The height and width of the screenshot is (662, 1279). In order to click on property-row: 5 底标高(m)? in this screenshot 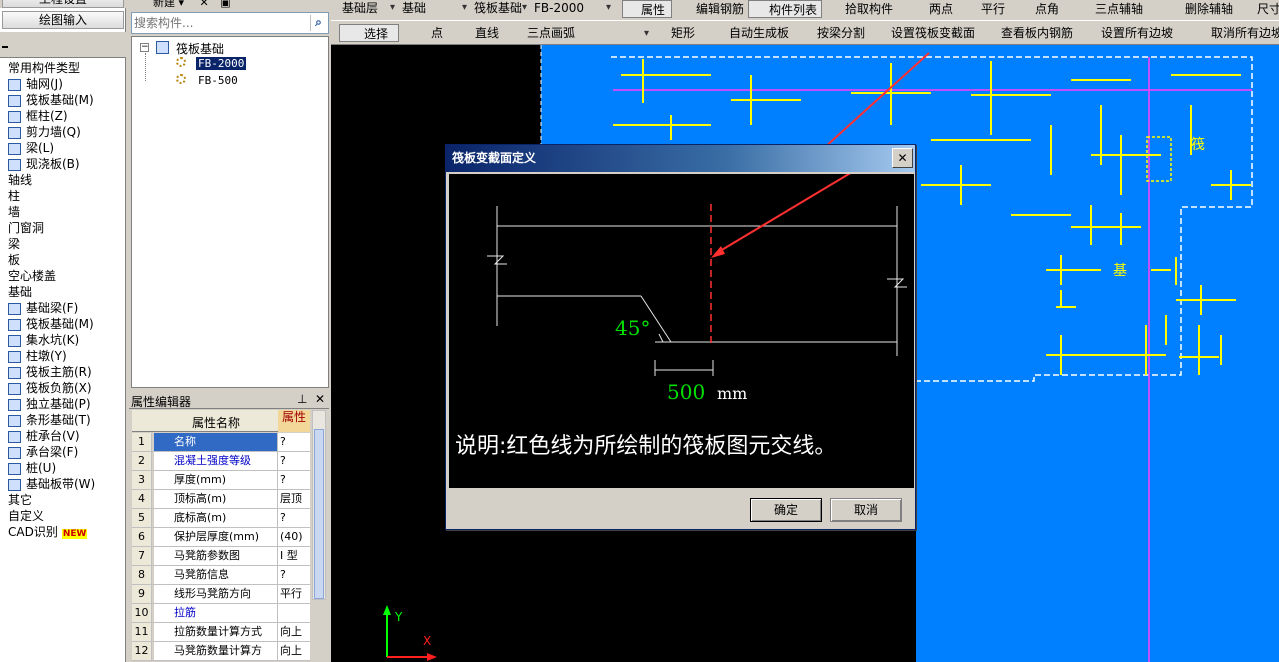, I will do `click(221, 518)`.